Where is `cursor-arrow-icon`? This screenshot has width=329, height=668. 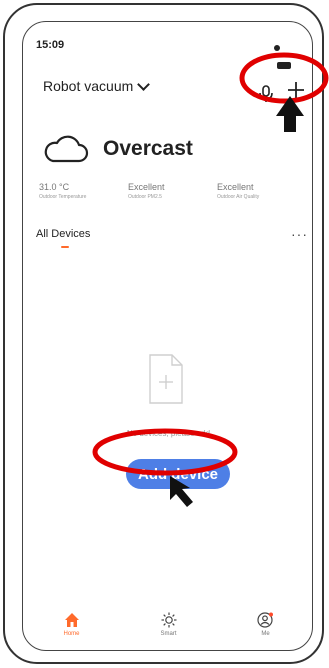 cursor-arrow-icon is located at coordinates (181, 491).